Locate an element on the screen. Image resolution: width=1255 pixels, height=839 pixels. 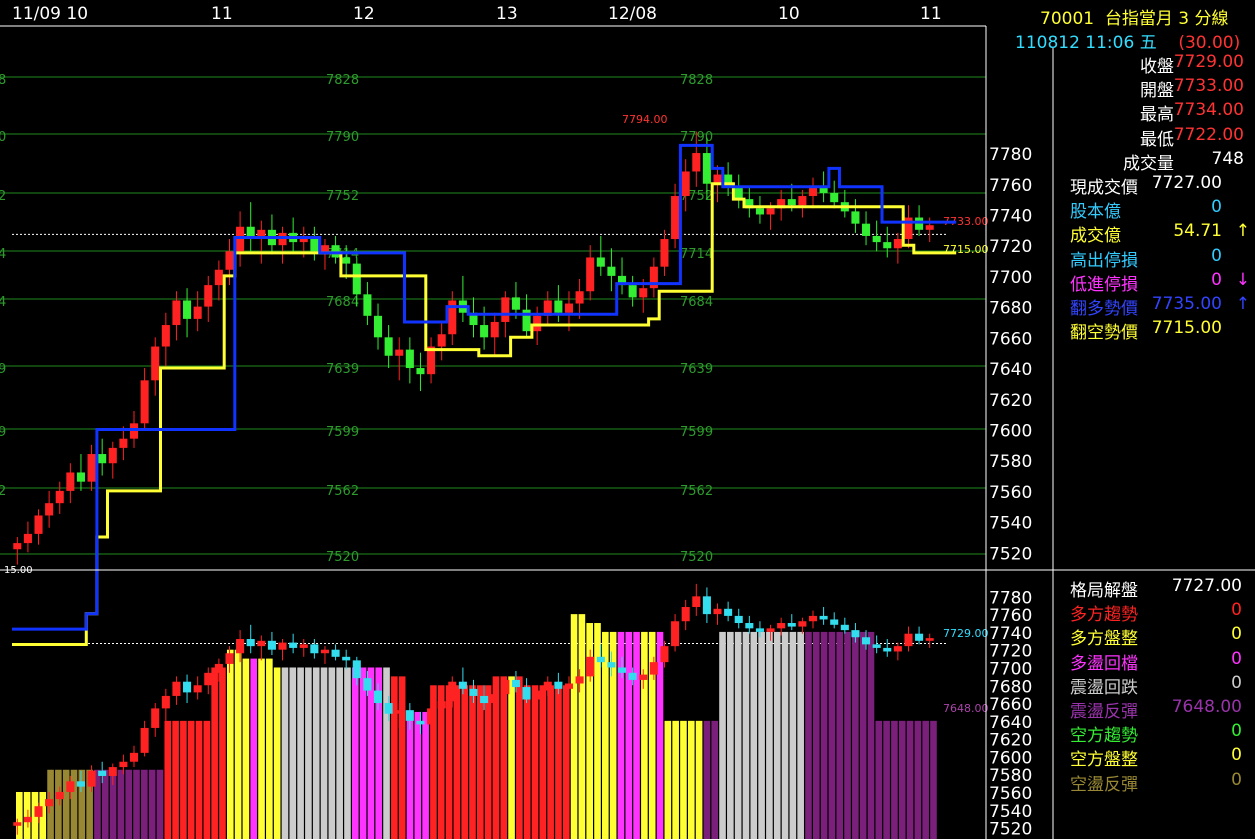
datetime-header: 110812 11:06 五 (30.00) is located at coordinates (1127, 40).